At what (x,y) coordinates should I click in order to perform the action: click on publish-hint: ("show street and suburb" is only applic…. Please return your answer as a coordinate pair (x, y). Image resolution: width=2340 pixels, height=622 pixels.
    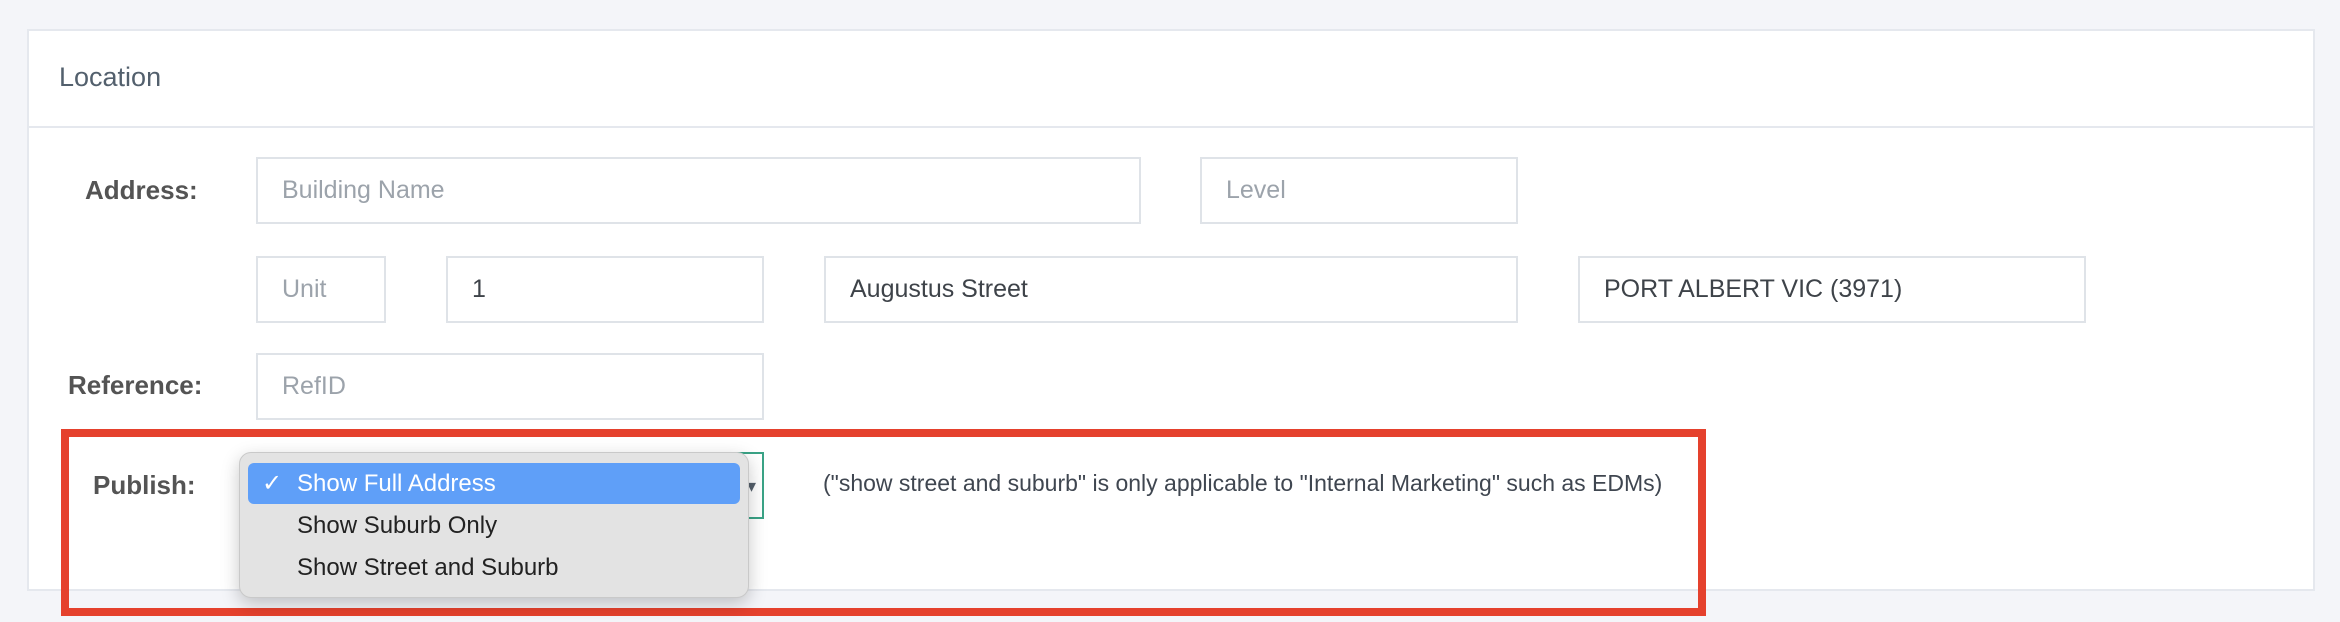
    Looking at the image, I should click on (1243, 483).